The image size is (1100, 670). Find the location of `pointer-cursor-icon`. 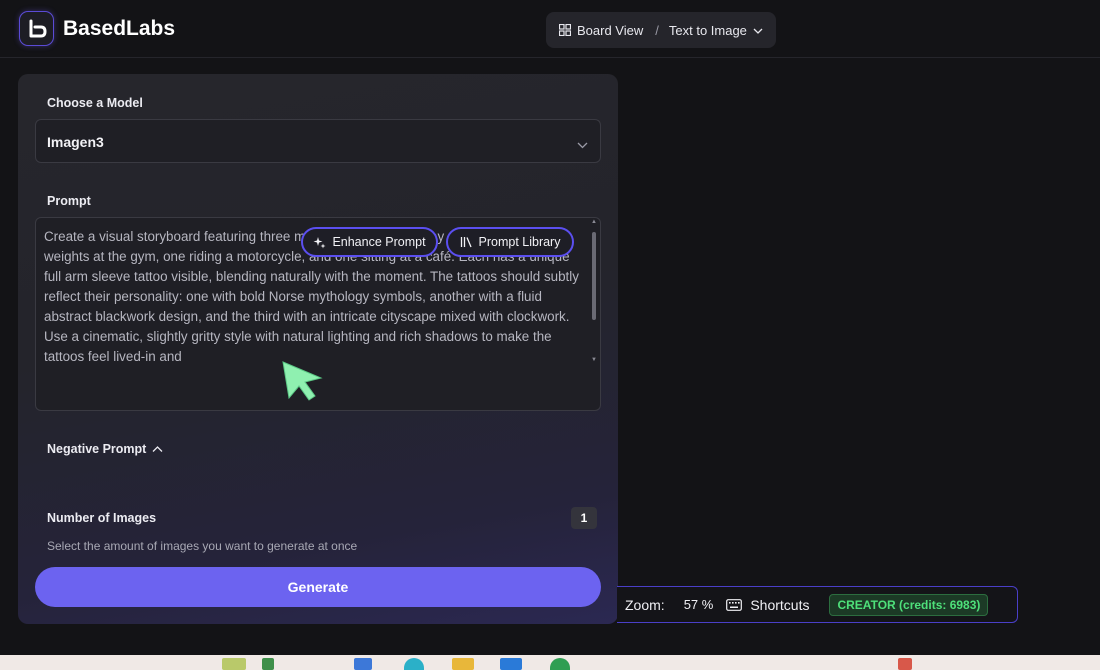

pointer-cursor-icon is located at coordinates (303, 384).